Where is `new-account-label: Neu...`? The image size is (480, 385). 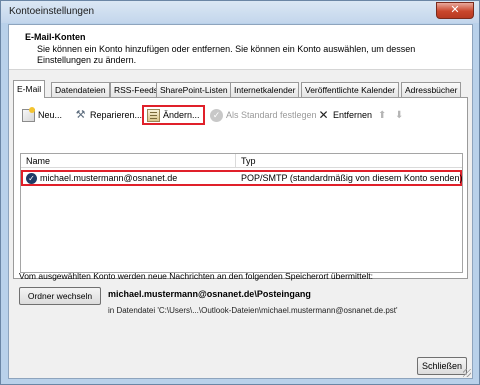
new-account-label: Neu... is located at coordinates (50, 115).